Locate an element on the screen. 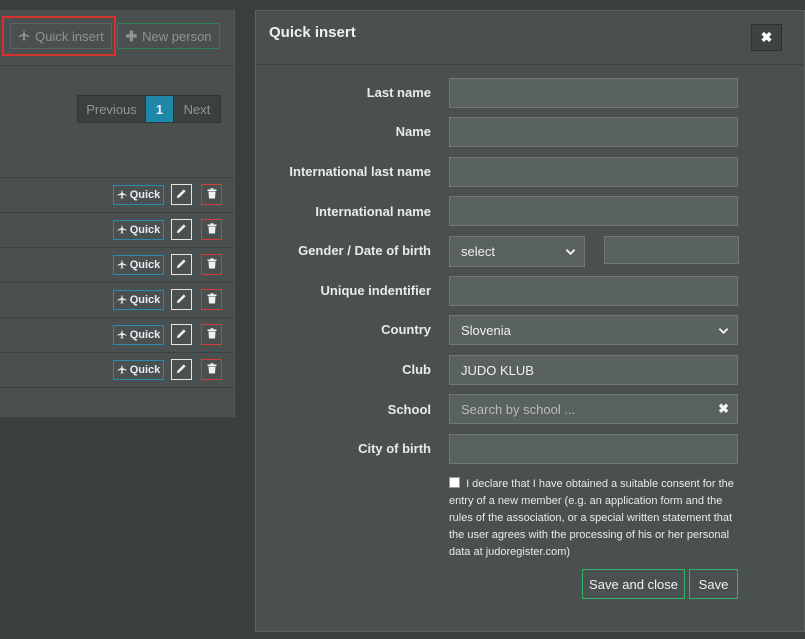  last-name-input is located at coordinates (593, 93).